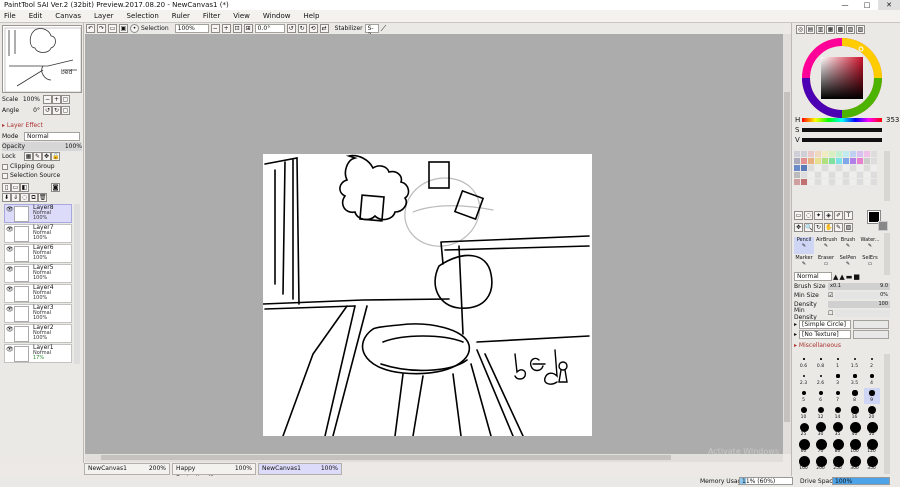  I want to click on saturation-slider, so click(842, 130).